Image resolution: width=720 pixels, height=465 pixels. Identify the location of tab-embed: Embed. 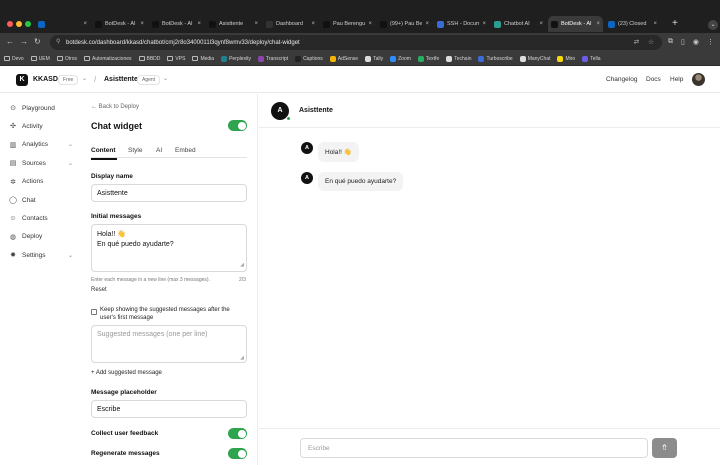
(185, 150).